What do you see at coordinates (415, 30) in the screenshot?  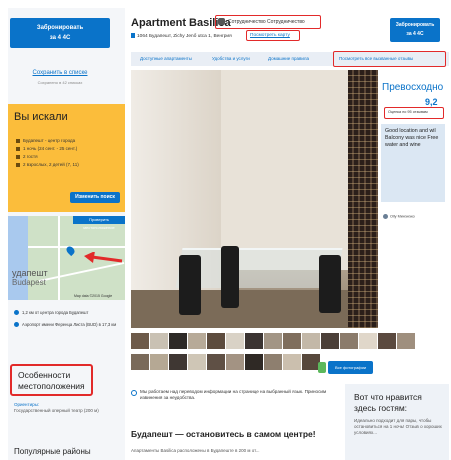 I see `book-button-header: Забронировать за 4 4С` at bounding box center [415, 30].